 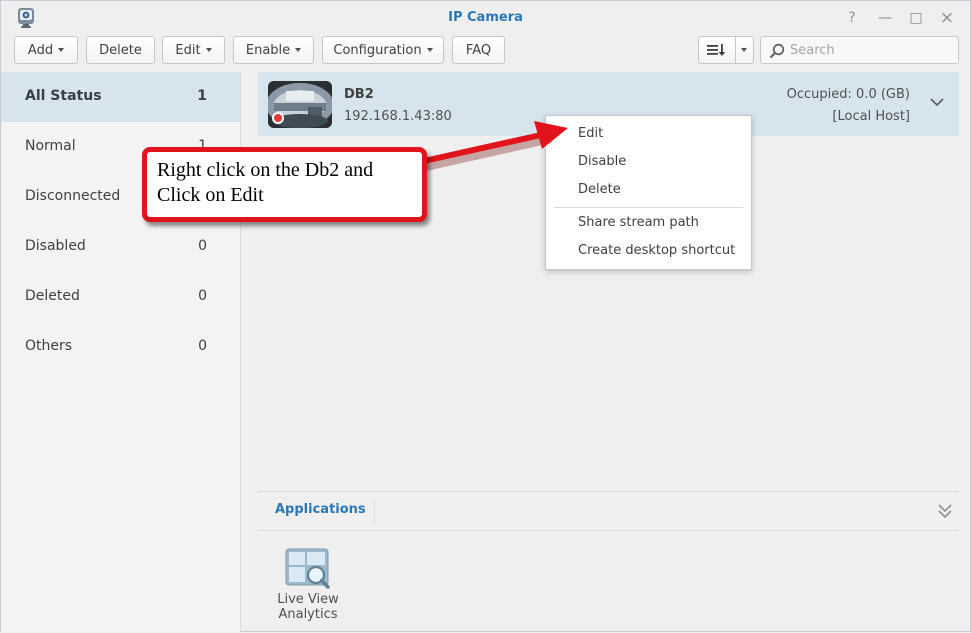 What do you see at coordinates (120, 97) in the screenshot?
I see `sidebar-item-all-status: All Status 1` at bounding box center [120, 97].